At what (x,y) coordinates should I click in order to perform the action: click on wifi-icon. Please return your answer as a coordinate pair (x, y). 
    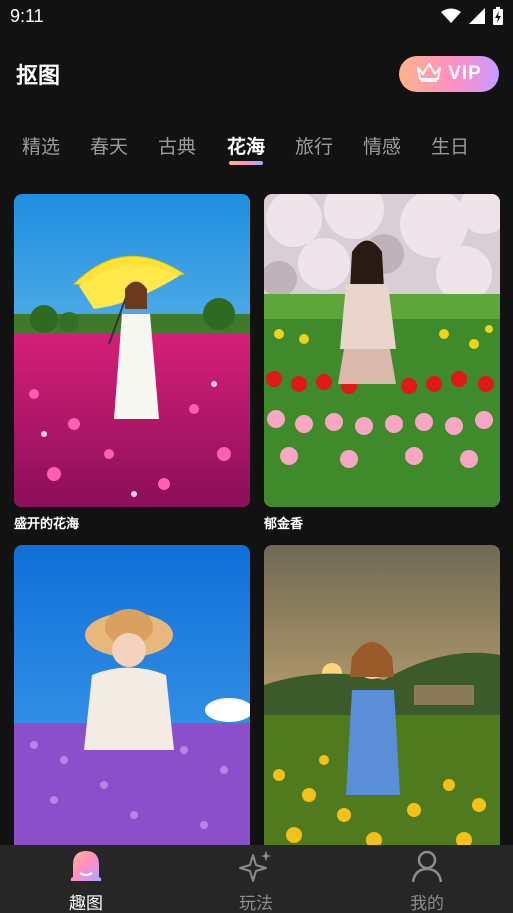
    Looking at the image, I should click on (451, 18).